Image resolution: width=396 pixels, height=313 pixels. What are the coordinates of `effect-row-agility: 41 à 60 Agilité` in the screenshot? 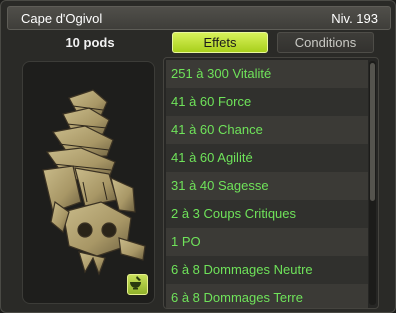 It's located at (267, 158).